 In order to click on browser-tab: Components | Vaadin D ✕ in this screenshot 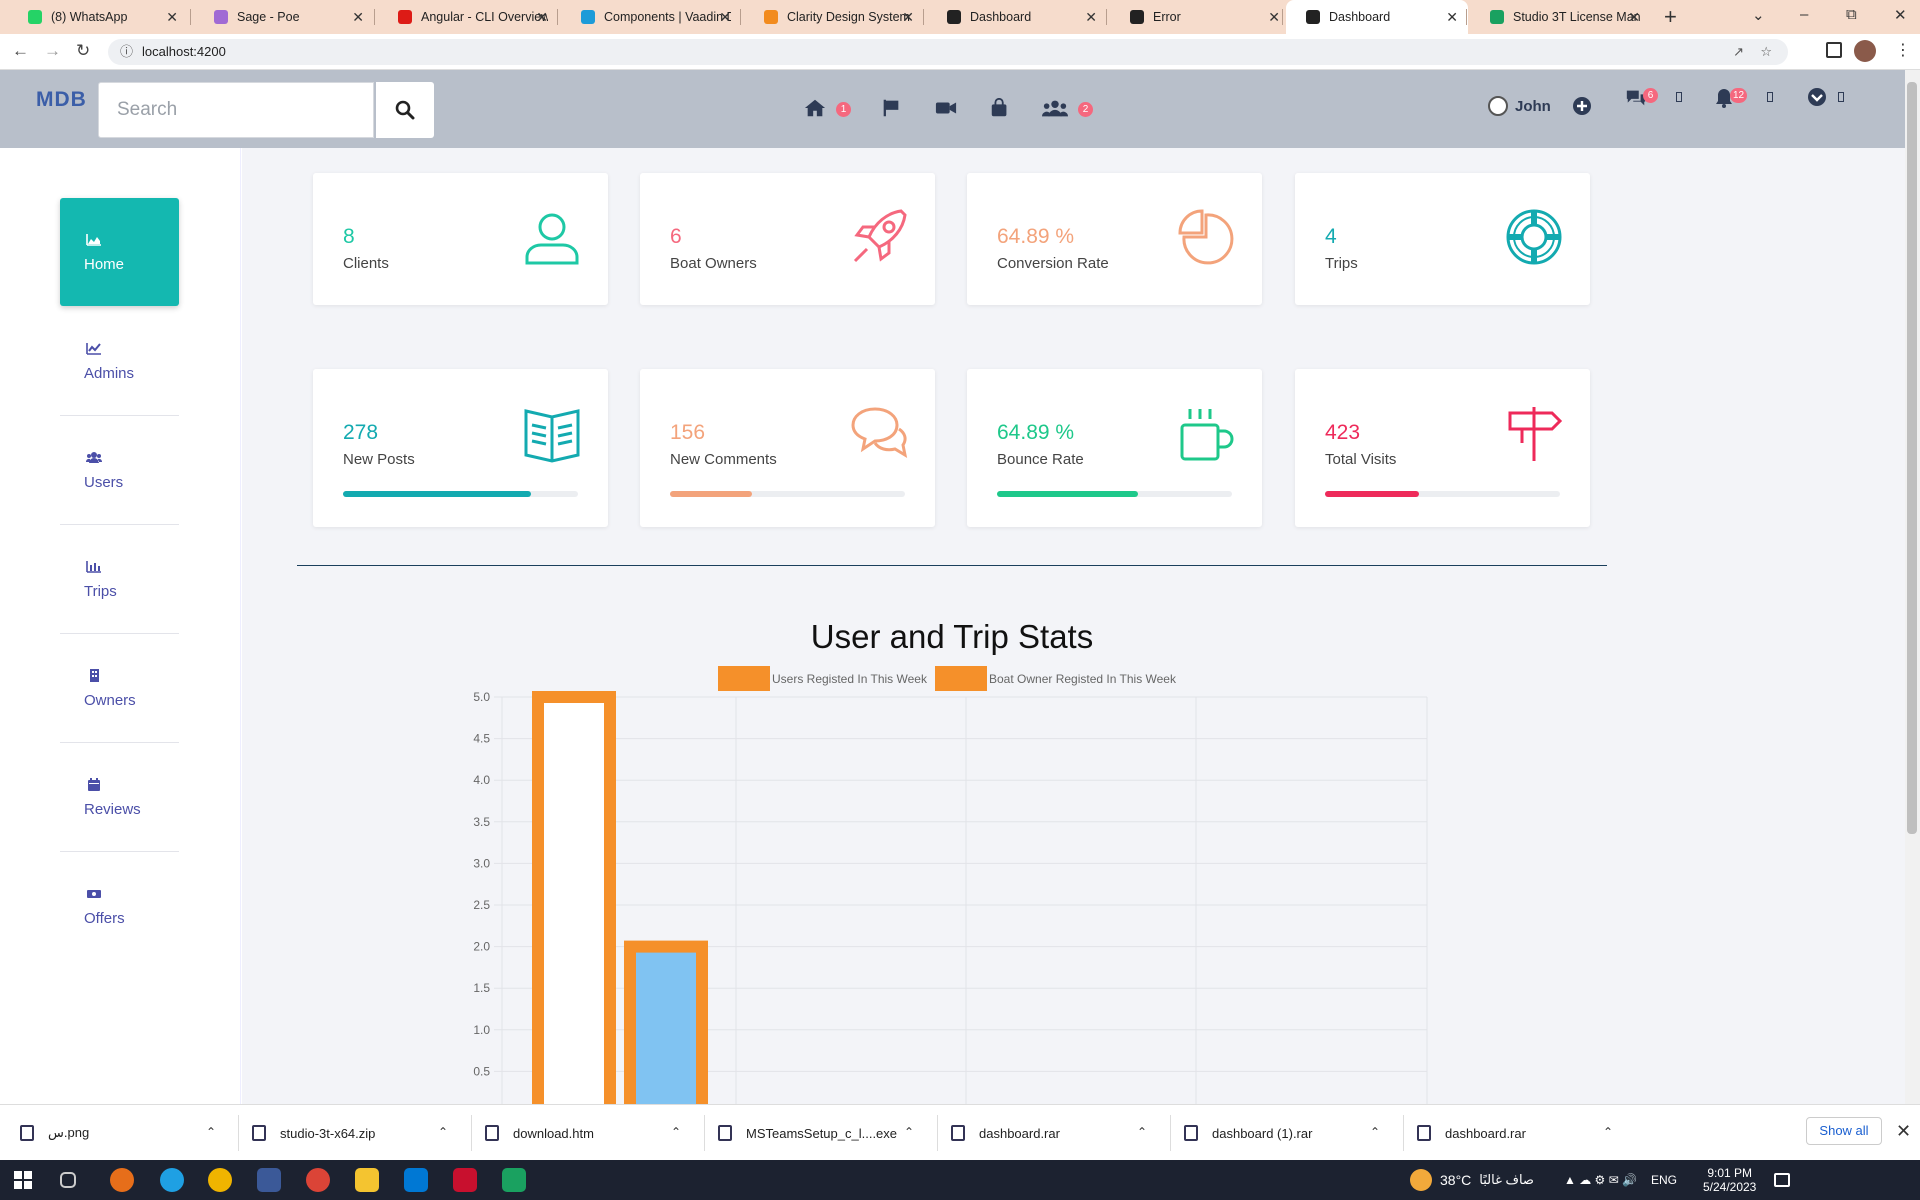, I will do `click(651, 17)`.